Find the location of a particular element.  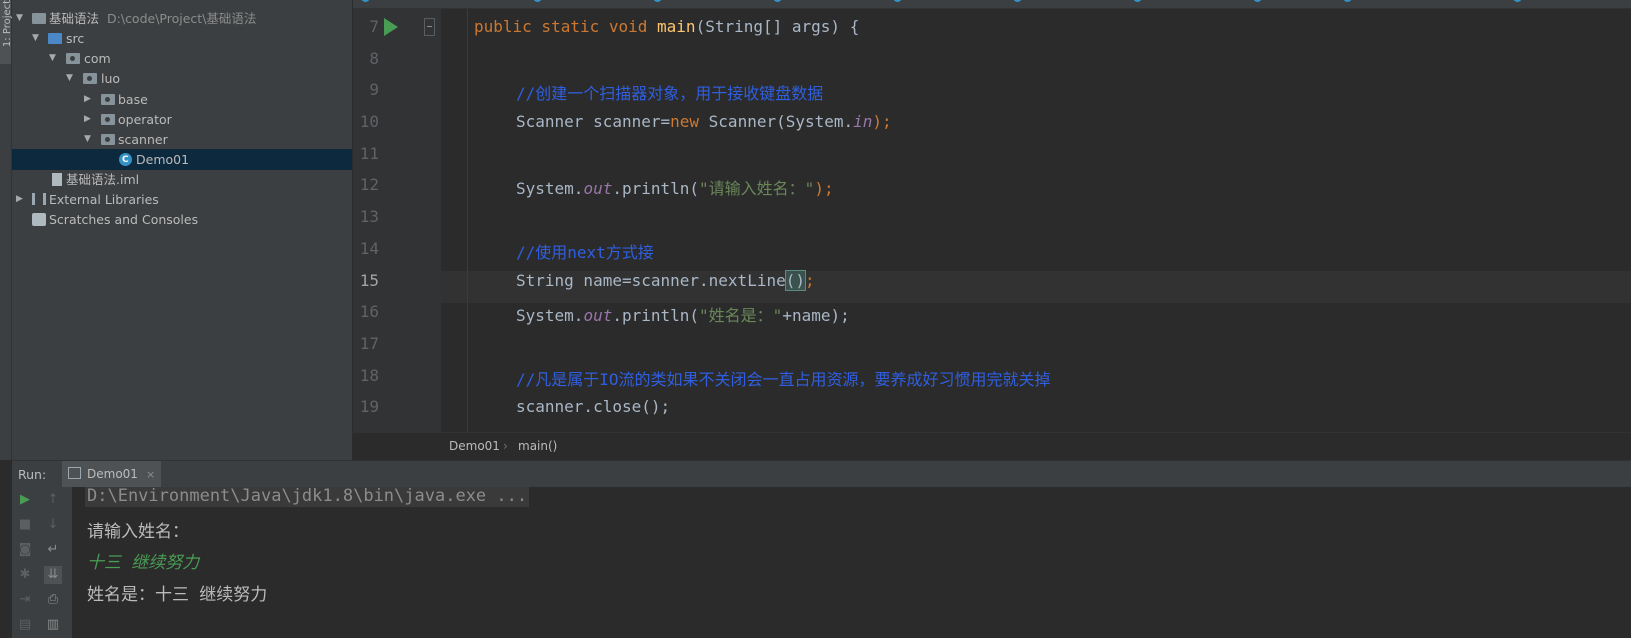

run-toolbar: ▶ ↑ ■ ↓ ◙ ↵ ✱ ⇊ ⇥ ⎙ ▤ ▥ is located at coordinates (42, 562).